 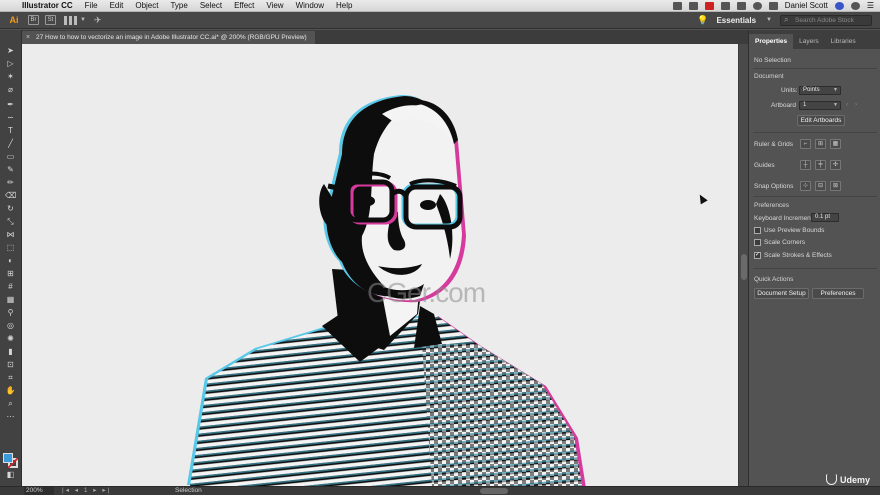 I want to click on symbol-sprayer-tool-icon: ✺, so click(x=10, y=339).